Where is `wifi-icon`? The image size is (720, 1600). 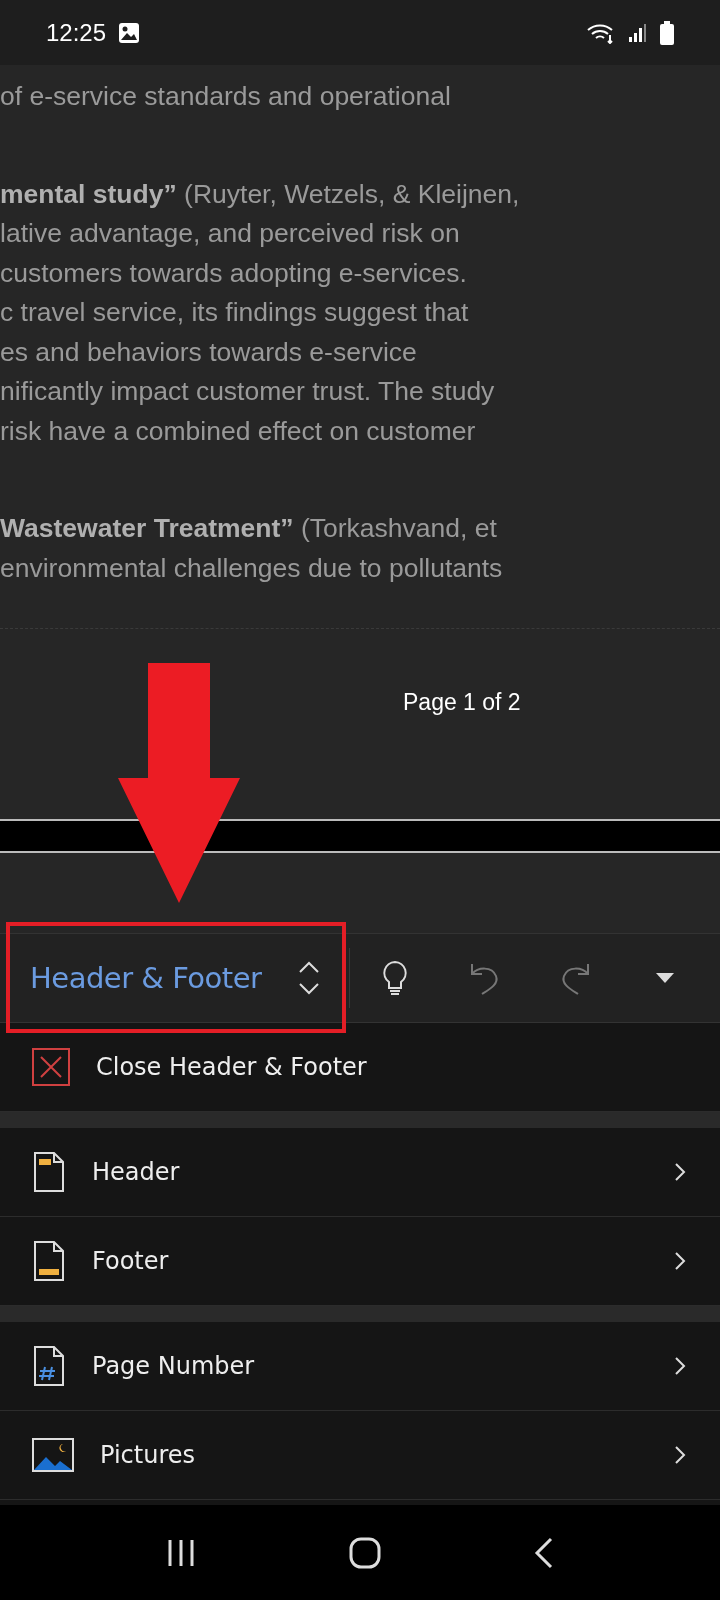 wifi-icon is located at coordinates (601, 32).